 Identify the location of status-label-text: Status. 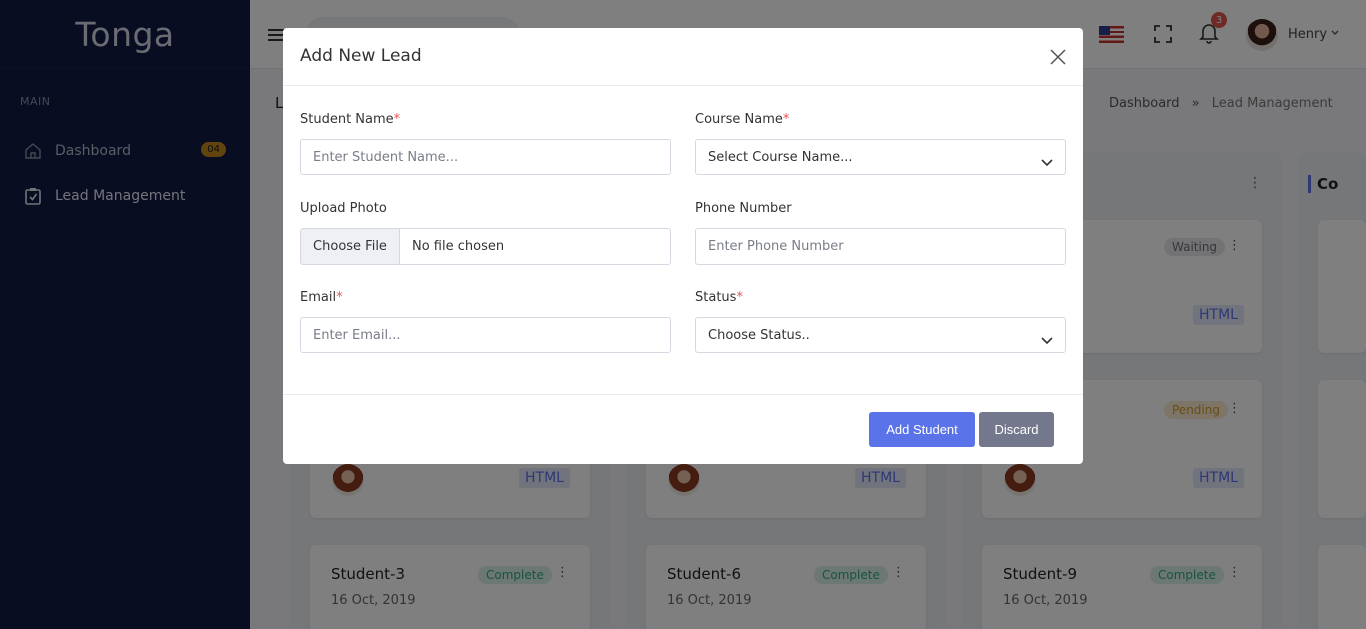
(716, 297).